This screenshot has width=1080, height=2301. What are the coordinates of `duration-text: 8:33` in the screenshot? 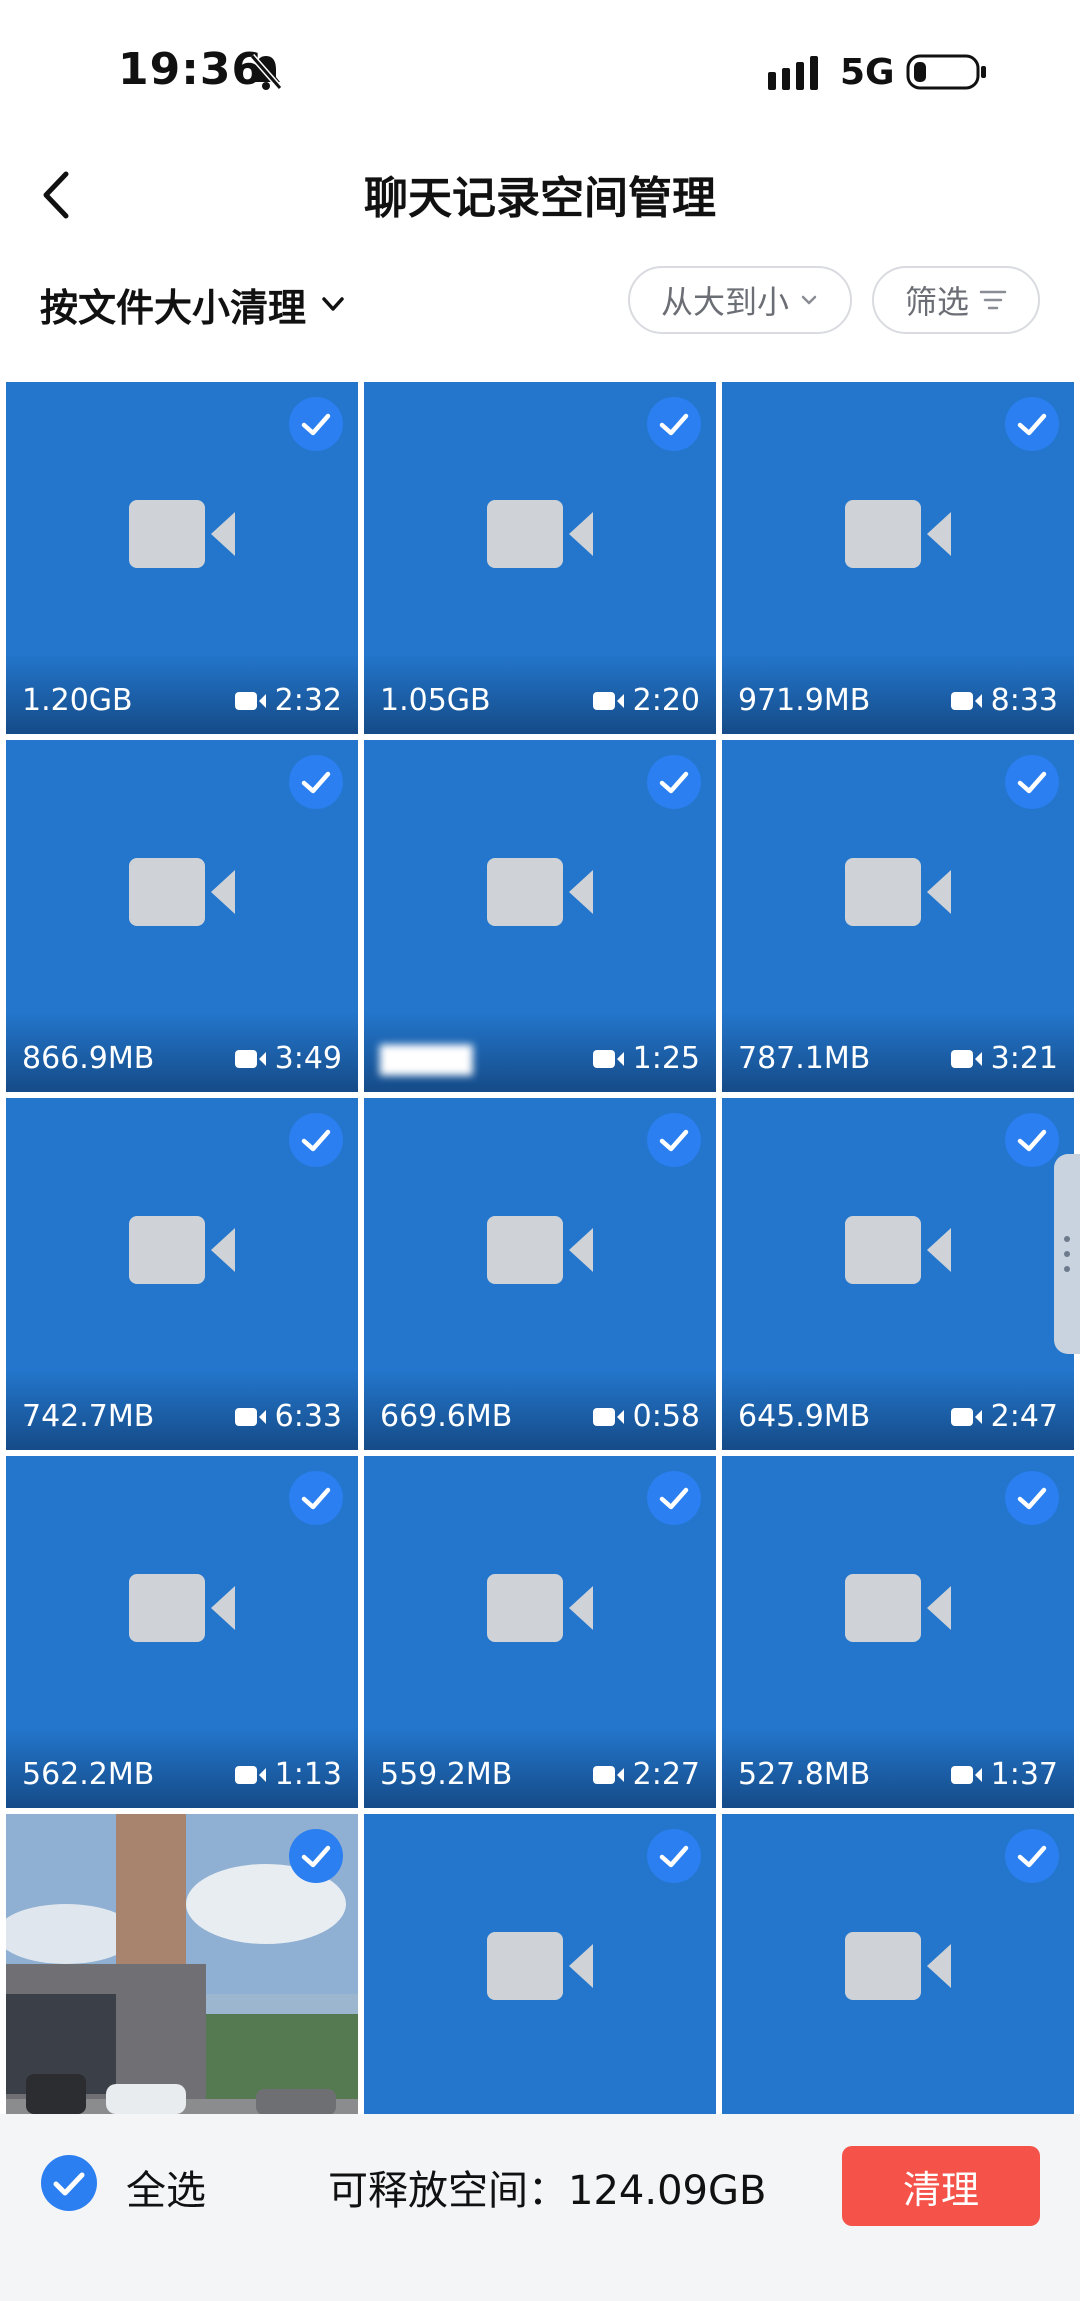 It's located at (1024, 700).